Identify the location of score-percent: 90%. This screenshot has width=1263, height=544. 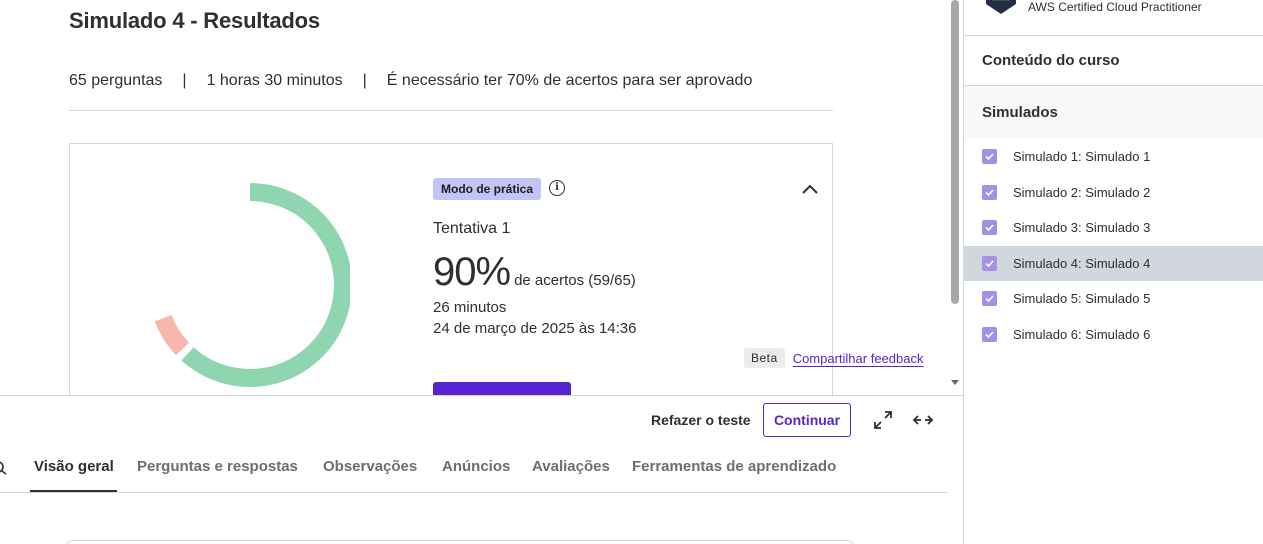
(472, 272).